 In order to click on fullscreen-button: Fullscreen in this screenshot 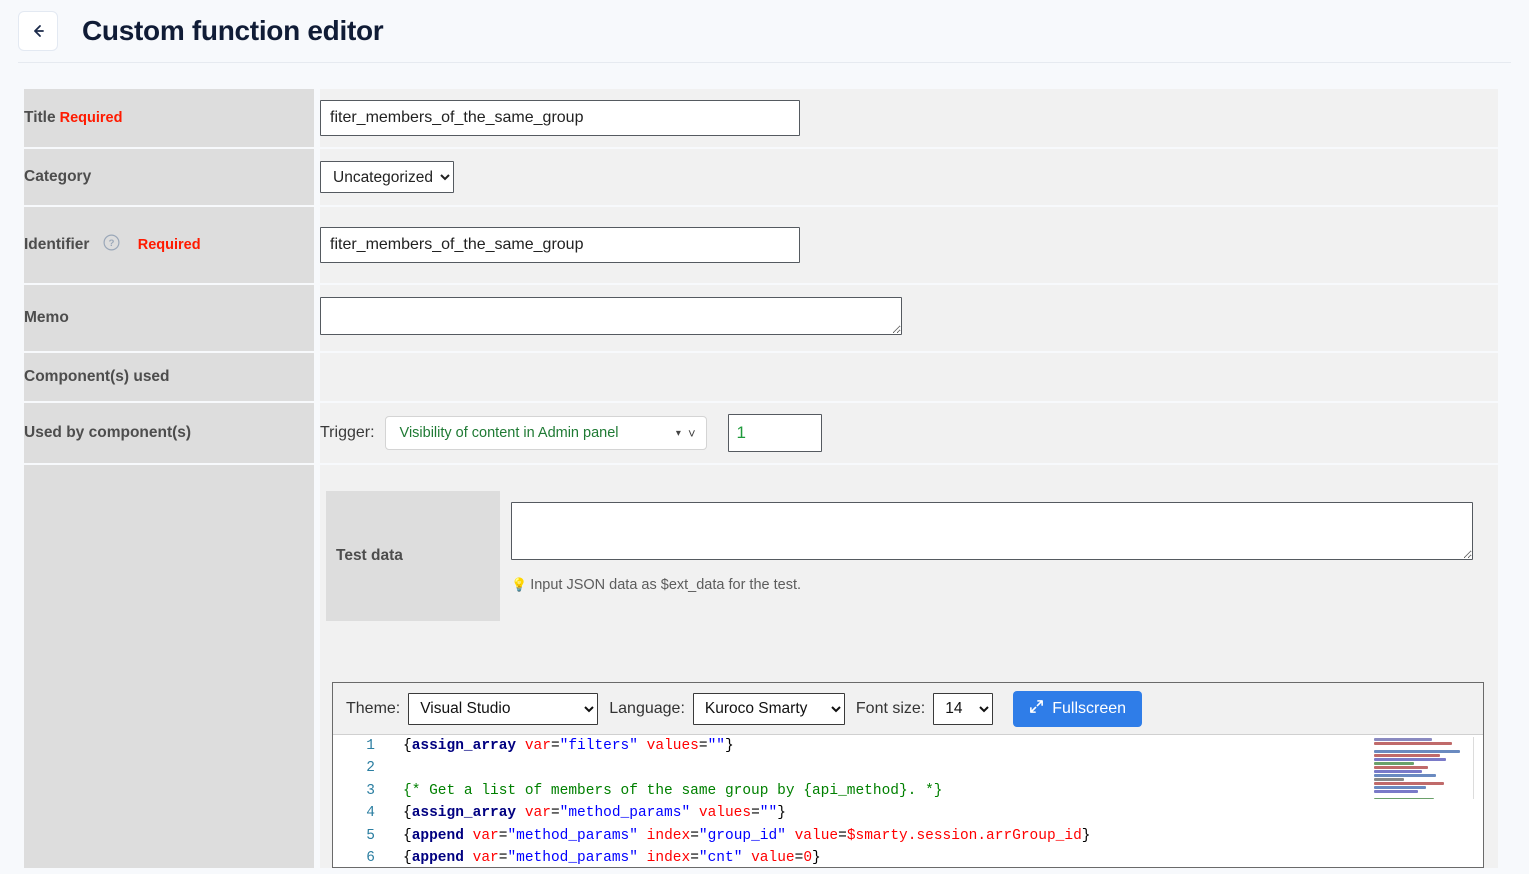, I will do `click(1078, 708)`.